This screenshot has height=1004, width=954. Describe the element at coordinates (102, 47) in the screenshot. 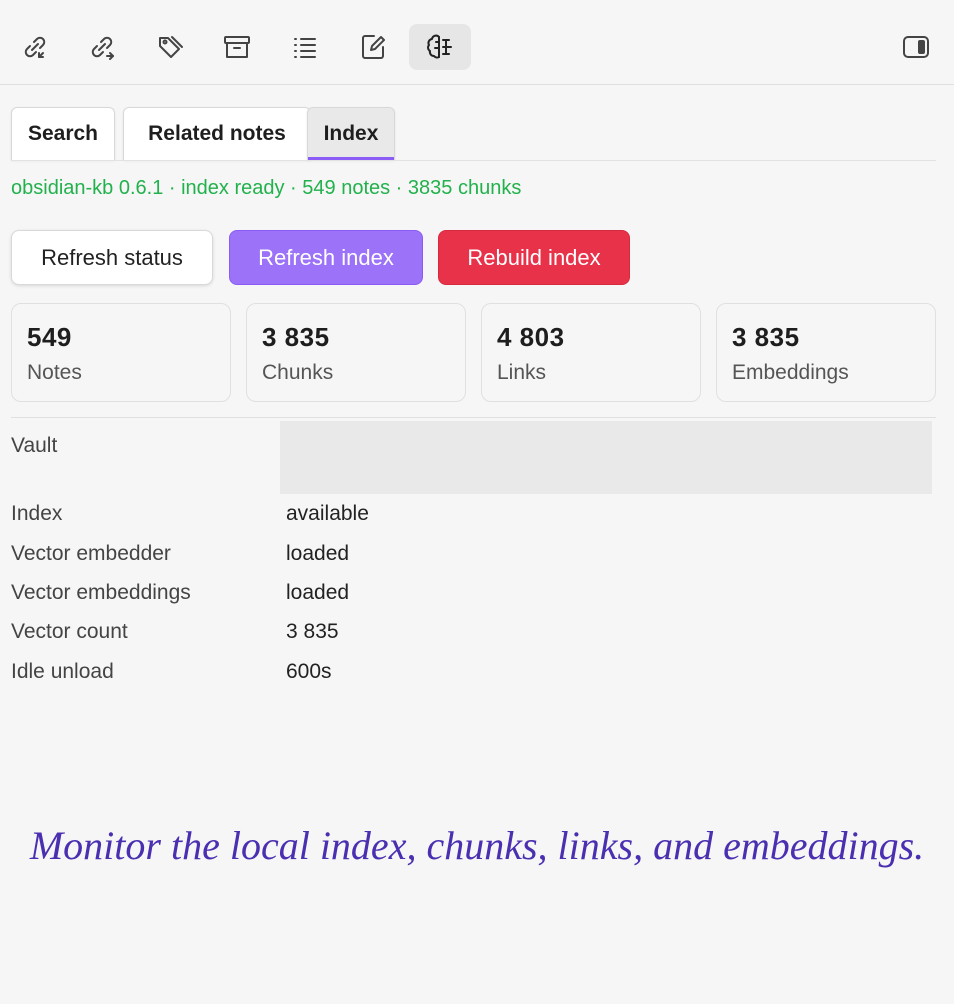

I see `outgoing-links-icon` at that location.